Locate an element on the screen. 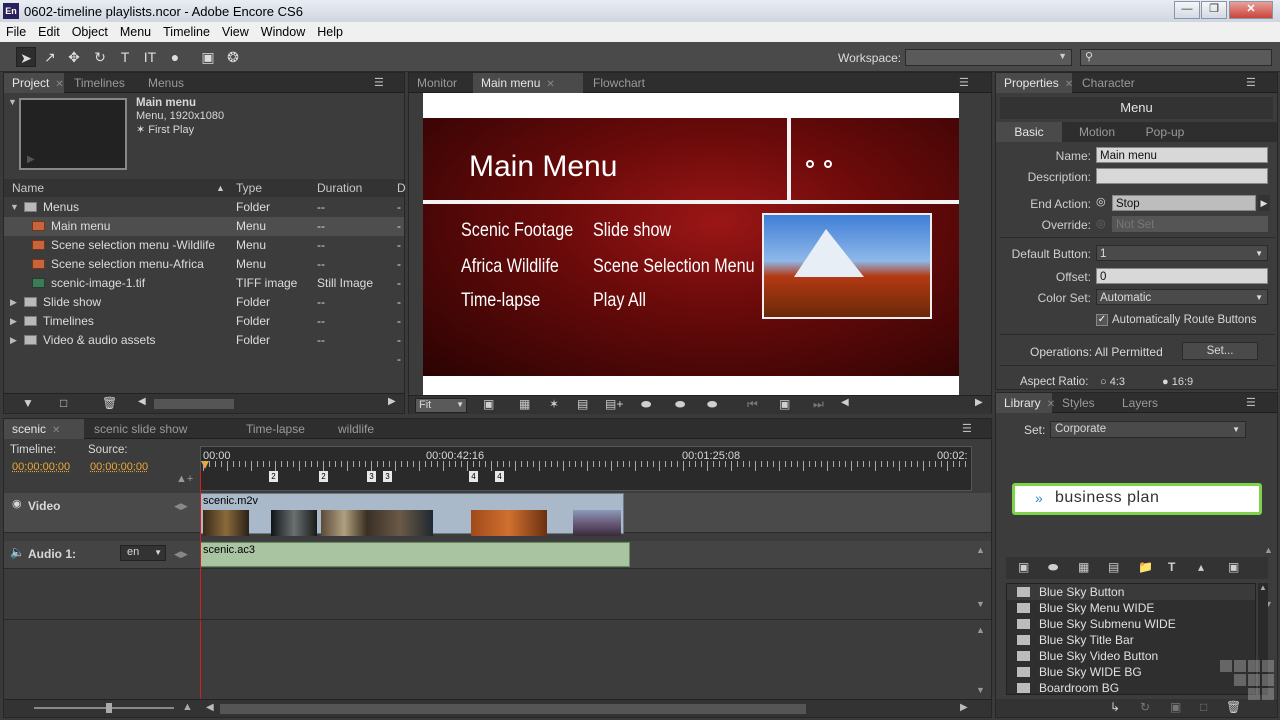 Image resolution: width=1280 pixels, height=720 pixels. button-shape3-icon: ⬬ is located at coordinates (712, 404).